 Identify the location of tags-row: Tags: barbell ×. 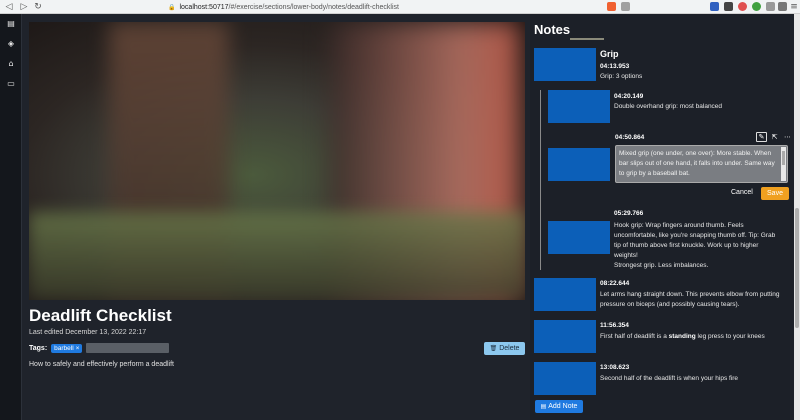
(99, 348).